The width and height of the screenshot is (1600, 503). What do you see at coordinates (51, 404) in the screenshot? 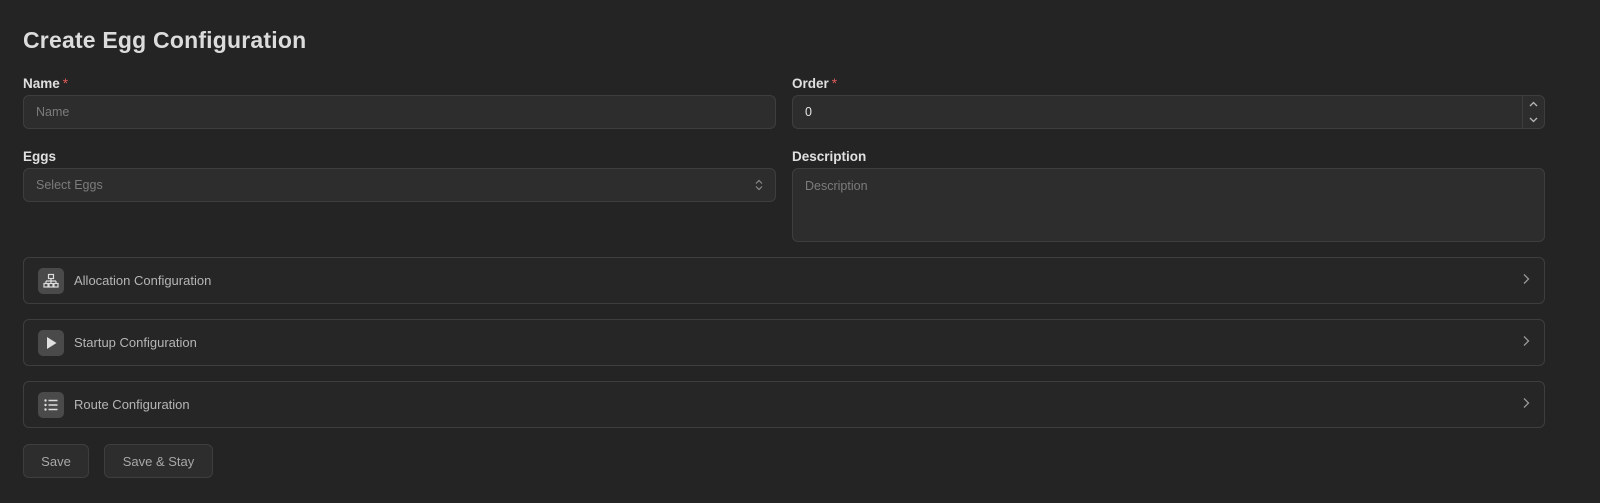
I see `list-icon` at bounding box center [51, 404].